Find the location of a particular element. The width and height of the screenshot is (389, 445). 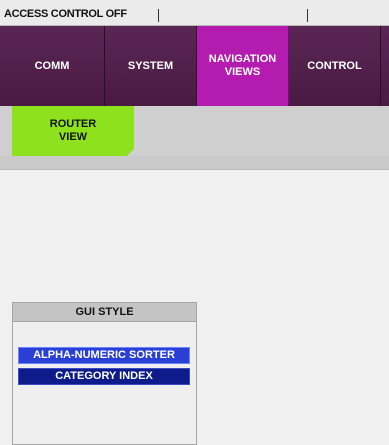

tab-overflow is located at coordinates (385, 66).